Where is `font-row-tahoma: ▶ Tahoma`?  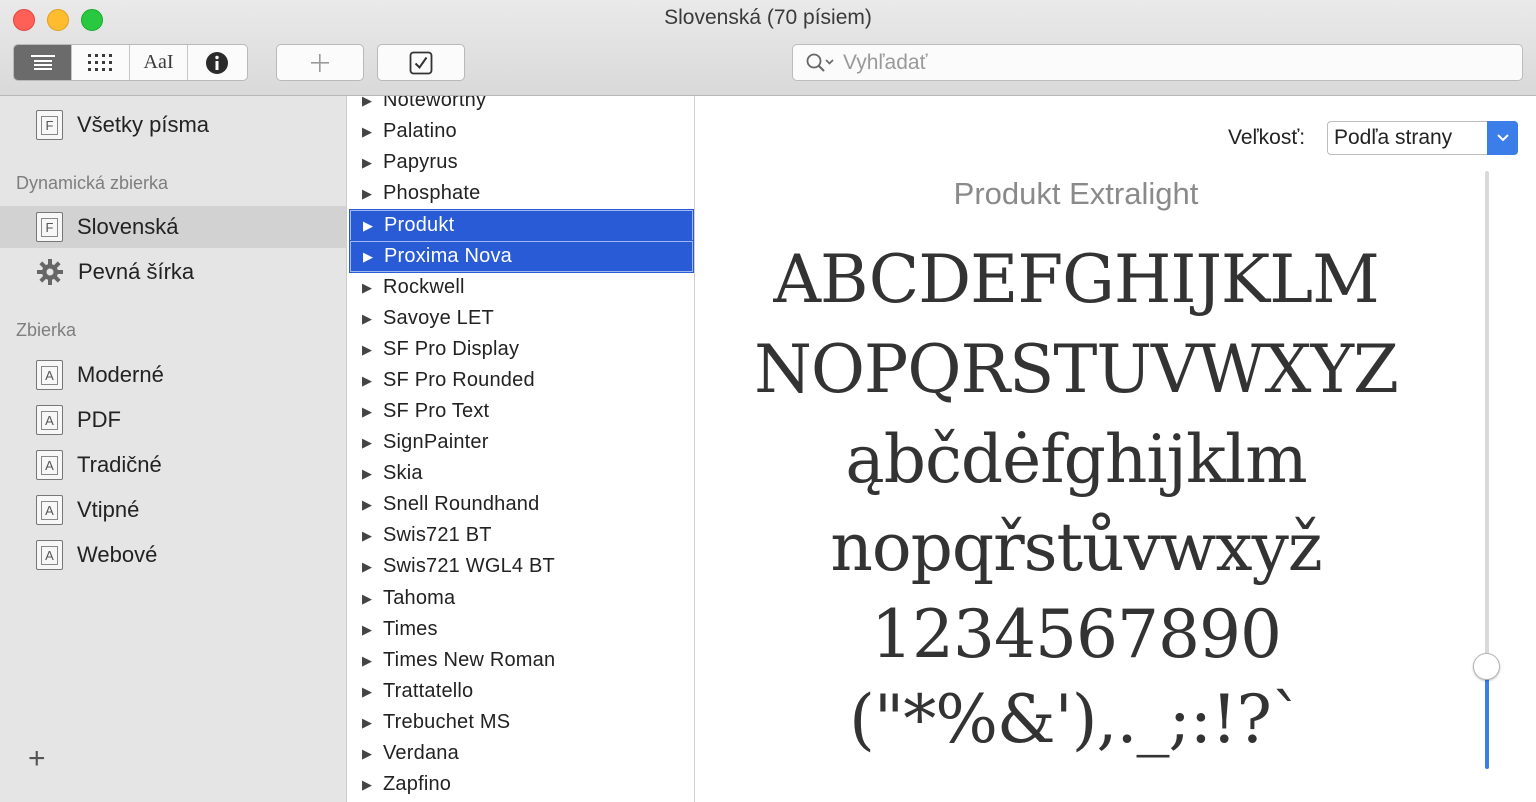 font-row-tahoma: ▶ Tahoma is located at coordinates (521, 598).